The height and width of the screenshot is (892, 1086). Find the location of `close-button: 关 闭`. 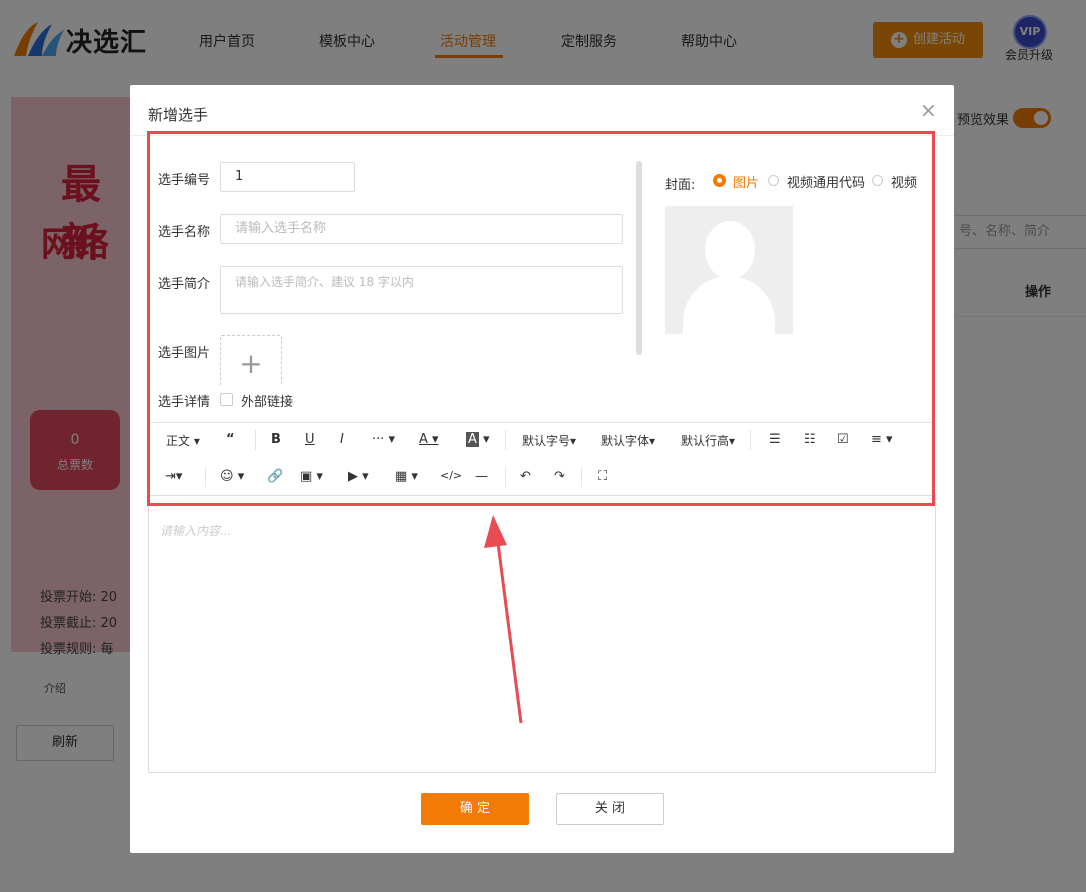

close-button: 关 闭 is located at coordinates (610, 809).